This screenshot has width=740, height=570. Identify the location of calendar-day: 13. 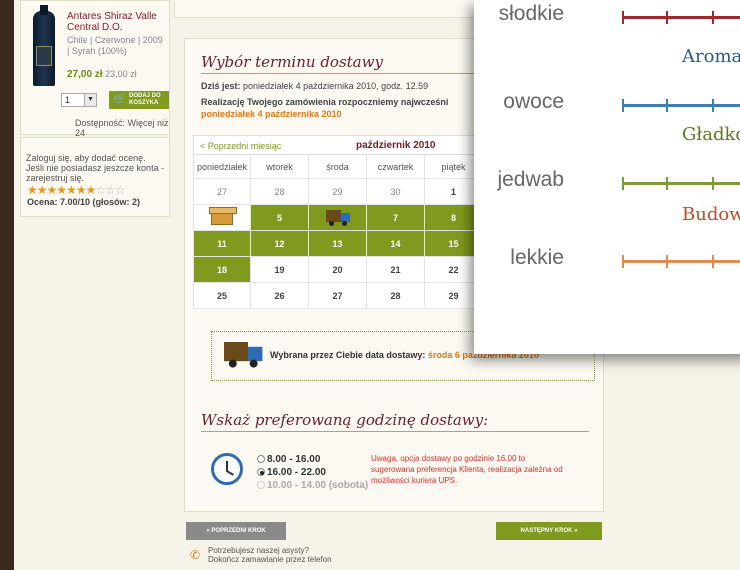
(338, 244).